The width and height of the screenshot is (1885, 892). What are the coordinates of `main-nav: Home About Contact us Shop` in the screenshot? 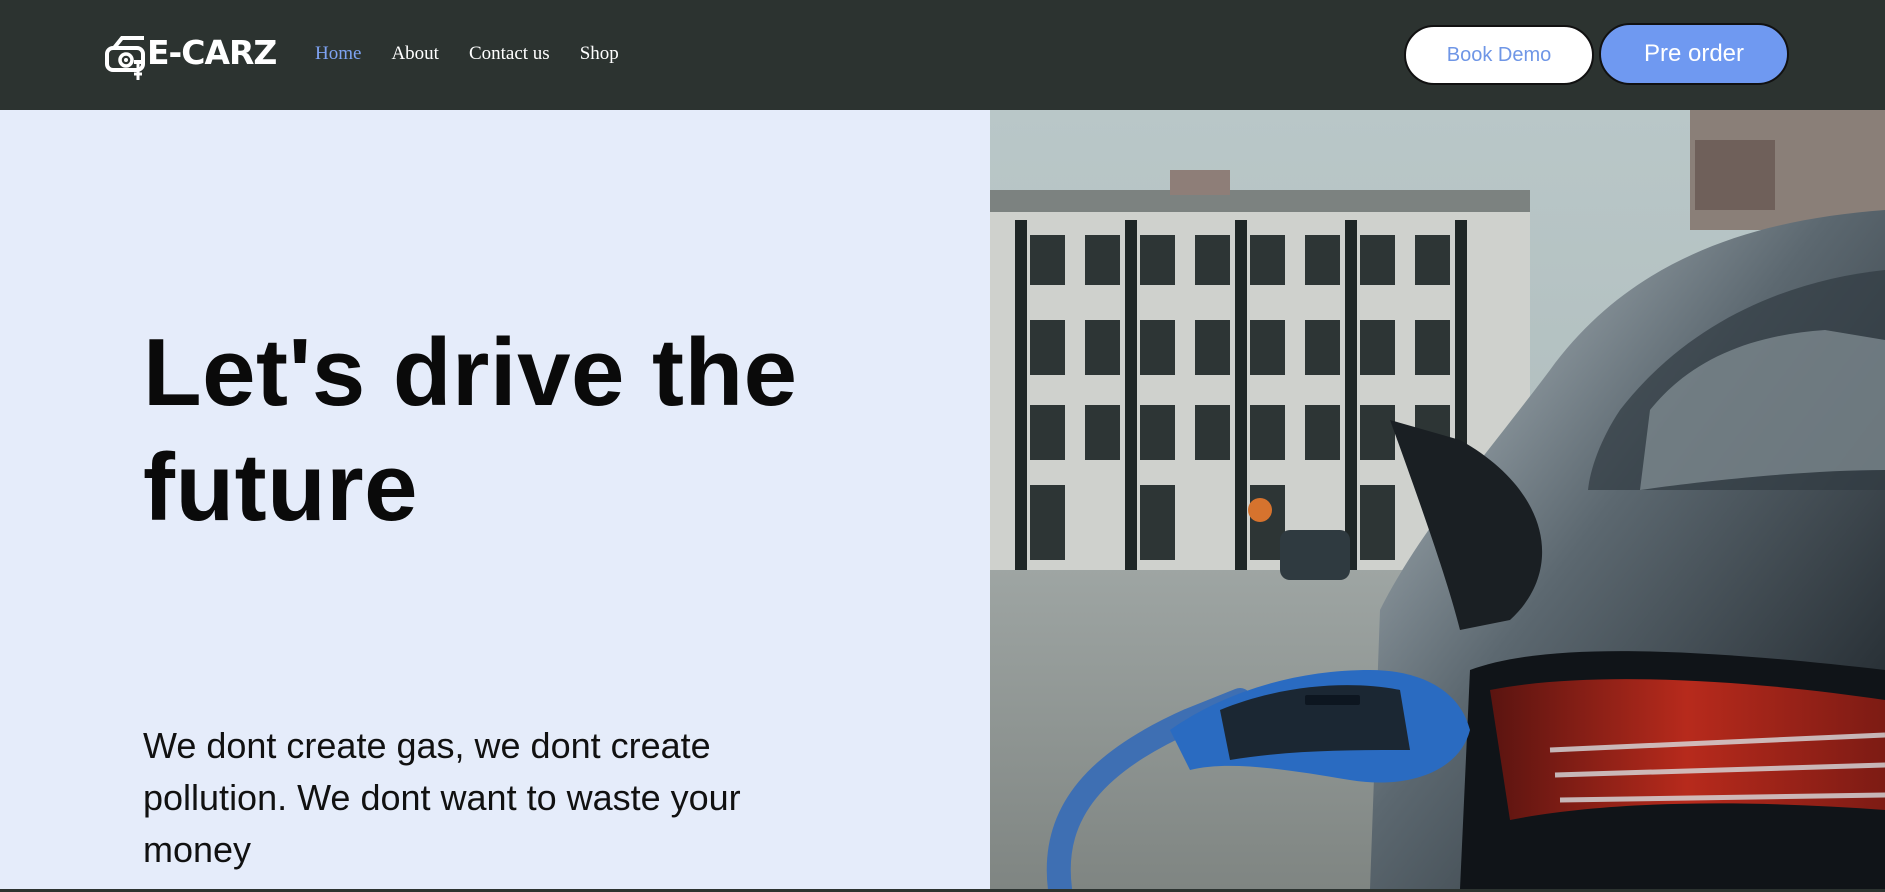 It's located at (467, 54).